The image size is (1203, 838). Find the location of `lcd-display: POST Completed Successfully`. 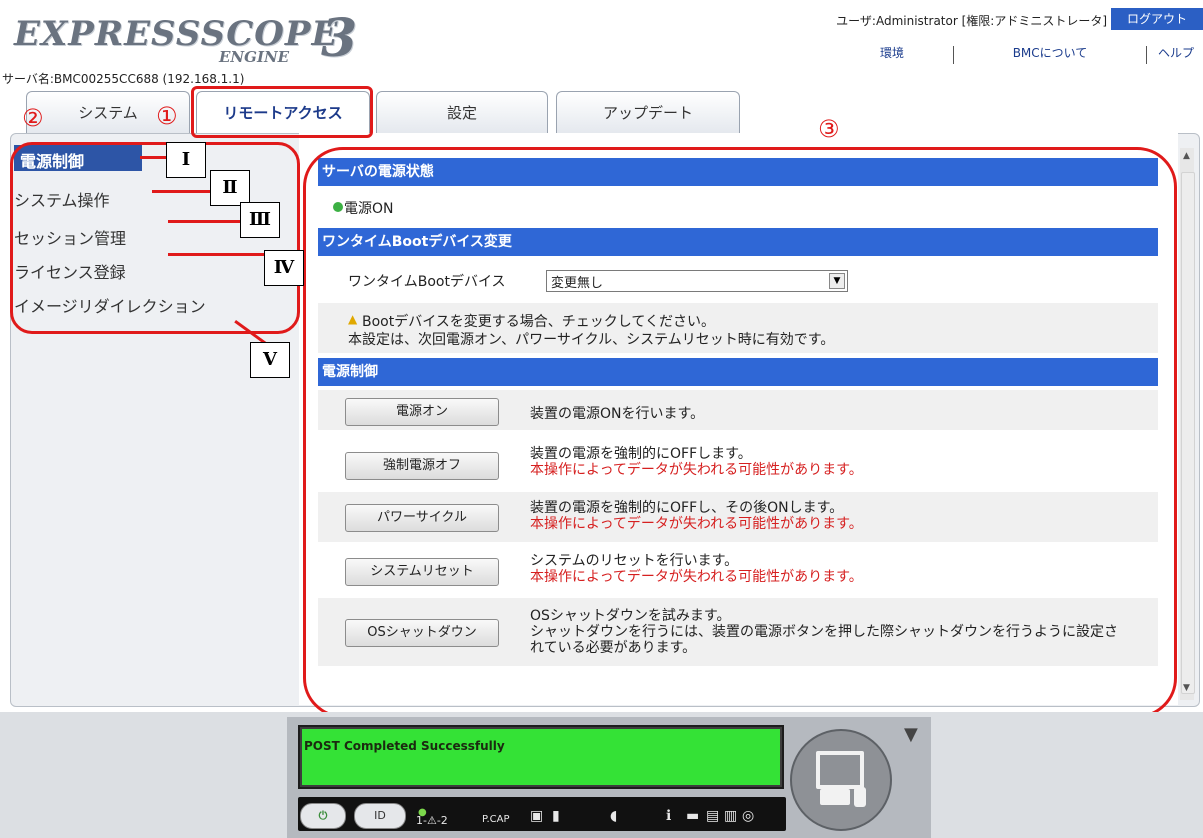

lcd-display: POST Completed Successfully is located at coordinates (541, 757).